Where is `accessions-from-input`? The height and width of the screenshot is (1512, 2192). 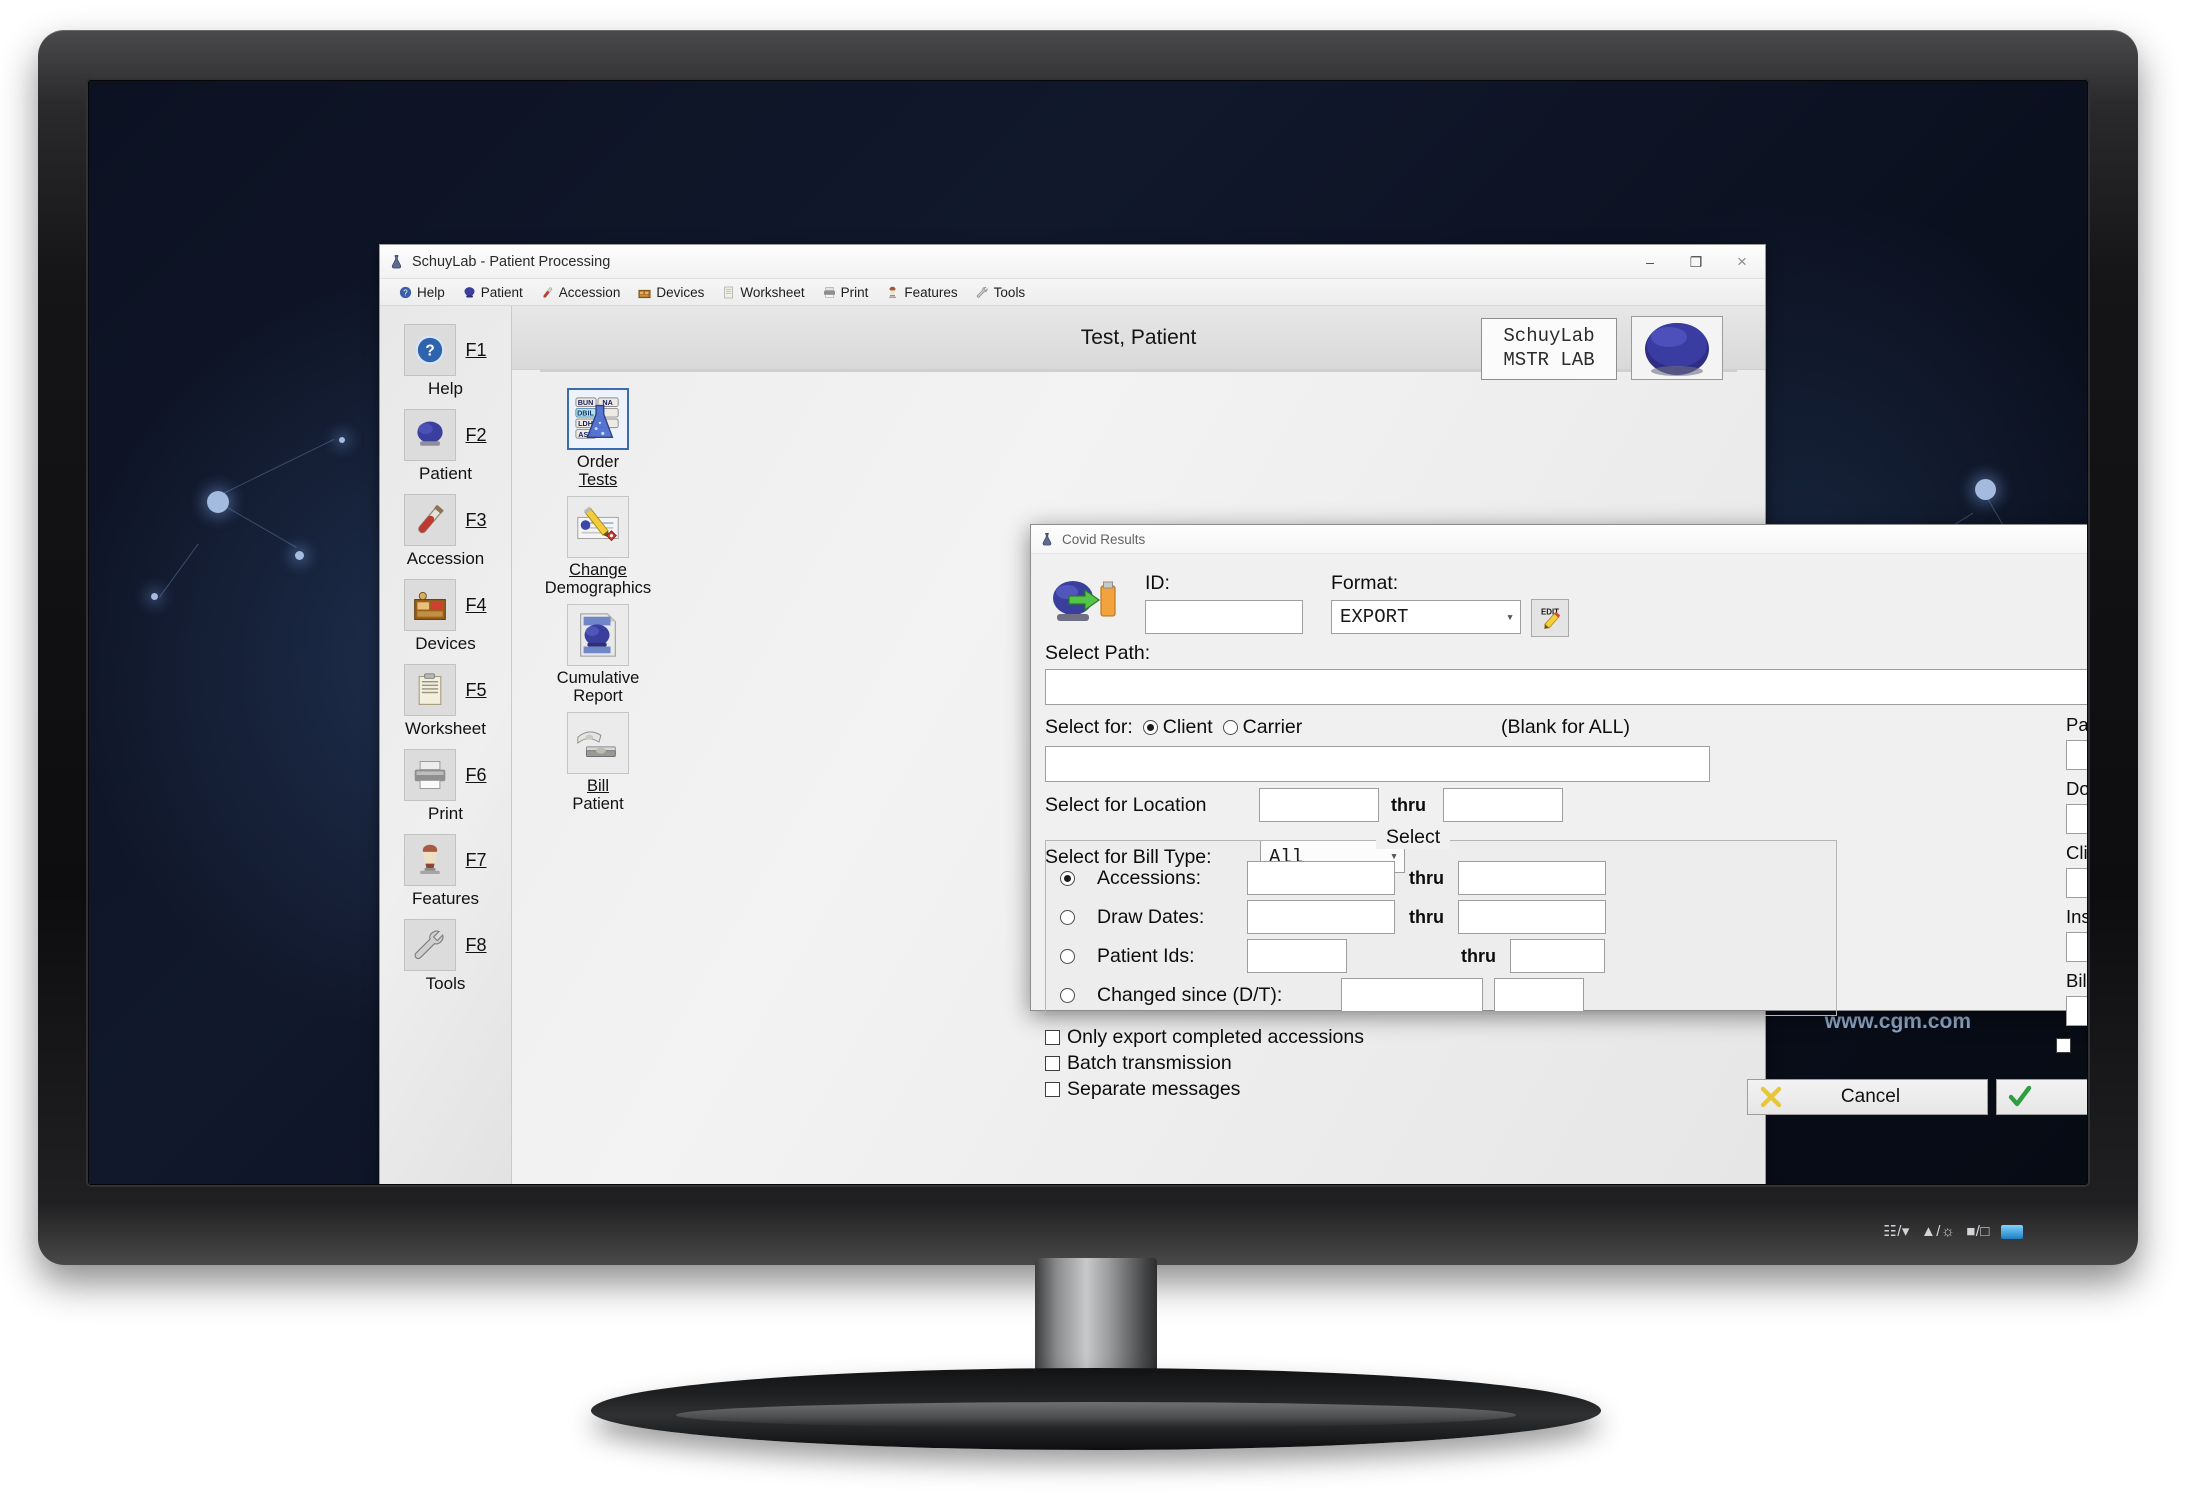 accessions-from-input is located at coordinates (1321, 878).